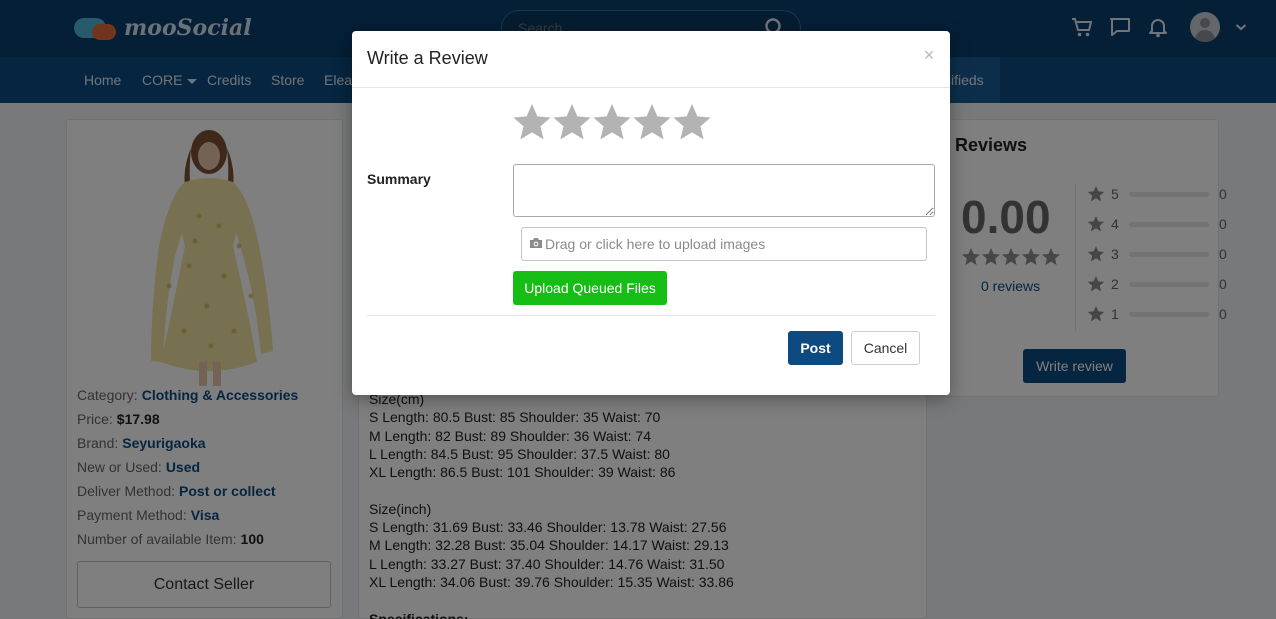 Image resolution: width=1276 pixels, height=619 pixels. Describe the element at coordinates (399, 179) in the screenshot. I see `summary-label: Summary` at that location.